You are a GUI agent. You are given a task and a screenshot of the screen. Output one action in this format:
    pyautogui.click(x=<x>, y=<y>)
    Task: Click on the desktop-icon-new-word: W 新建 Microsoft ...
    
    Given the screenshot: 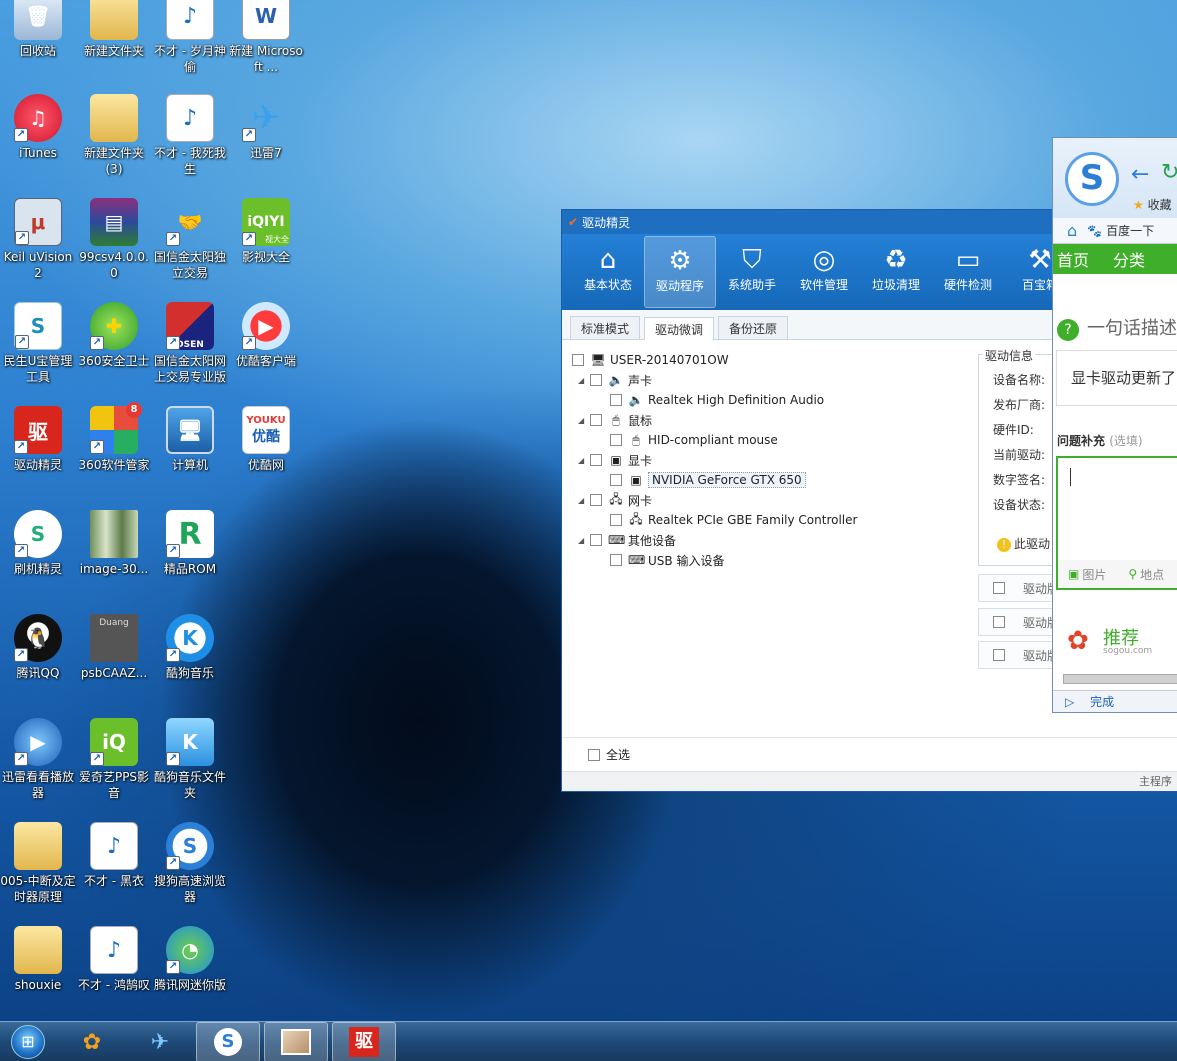 What is the action you would take?
    pyautogui.click(x=266, y=37)
    